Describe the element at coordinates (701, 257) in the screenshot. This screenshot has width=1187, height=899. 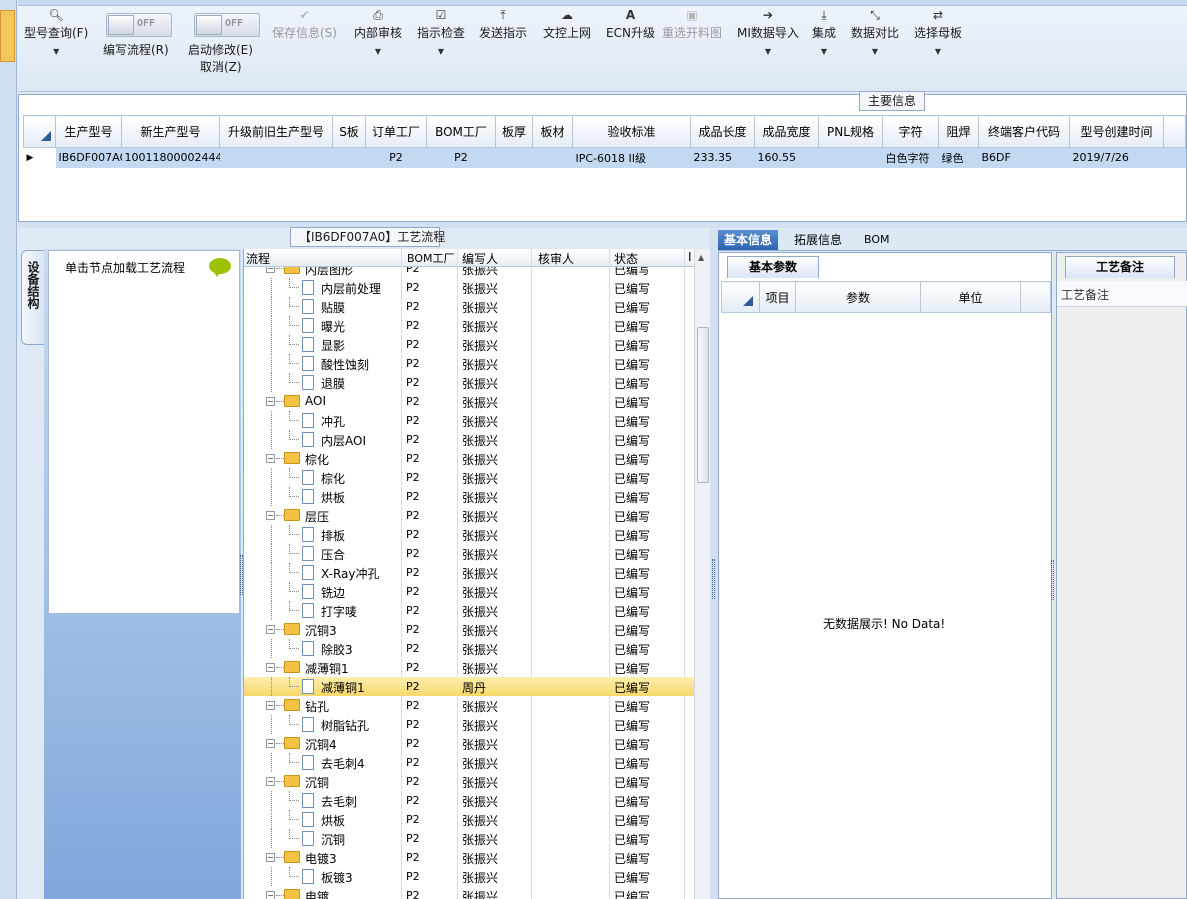
I see `scroll-up-icon: ▲` at that location.